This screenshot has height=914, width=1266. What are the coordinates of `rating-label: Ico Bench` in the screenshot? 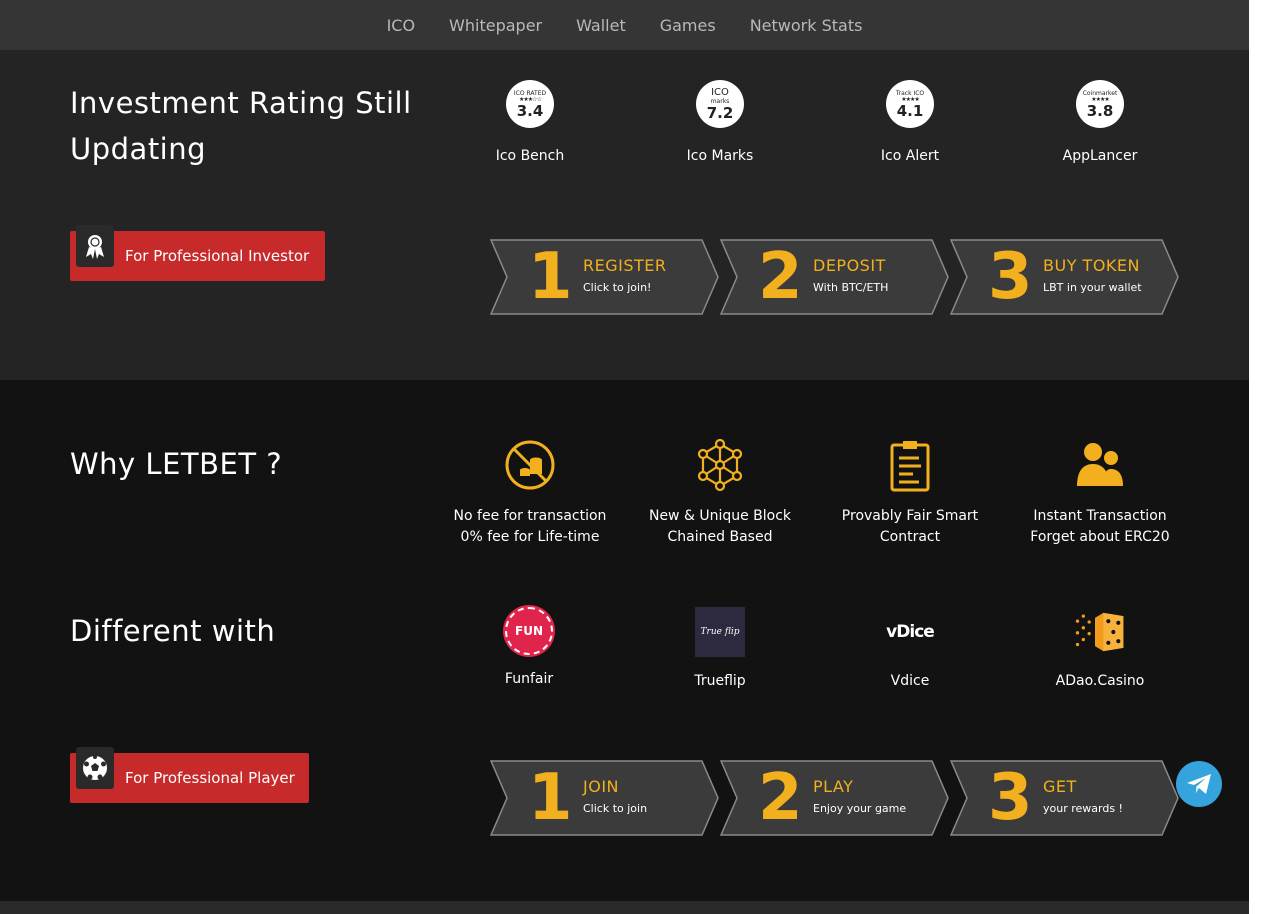 It's located at (530, 156).